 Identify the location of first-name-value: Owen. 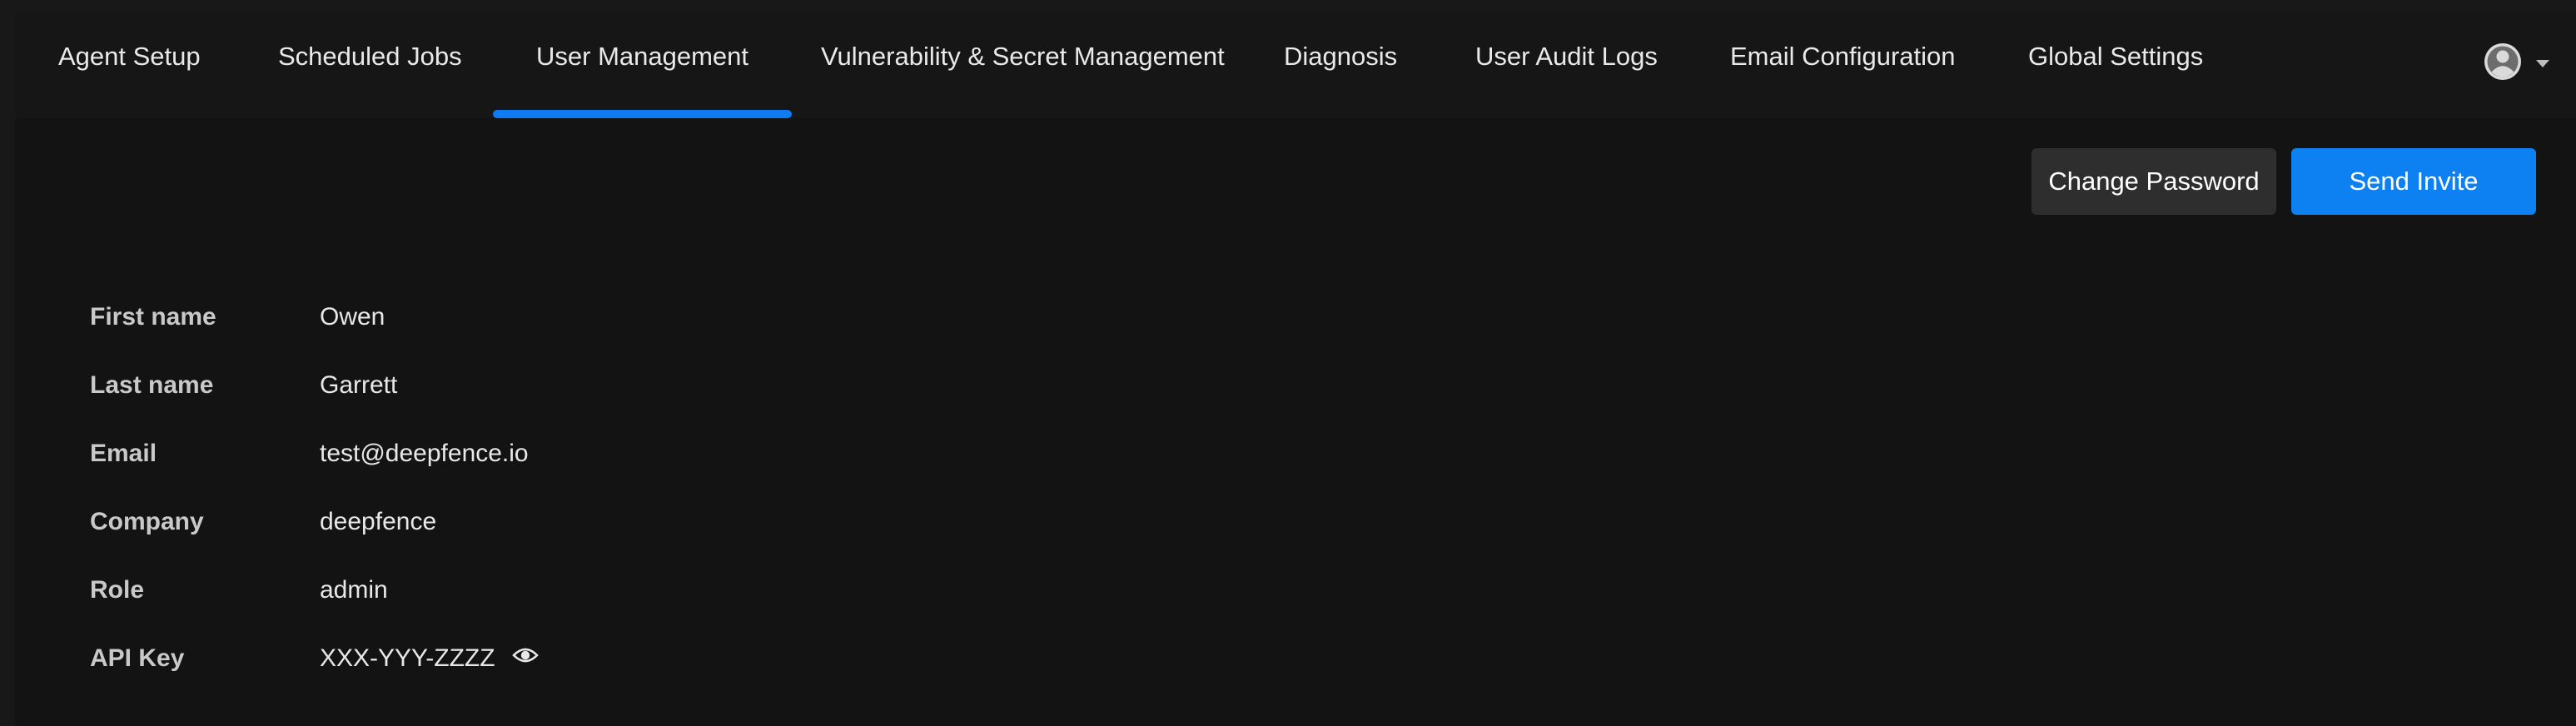
(352, 317).